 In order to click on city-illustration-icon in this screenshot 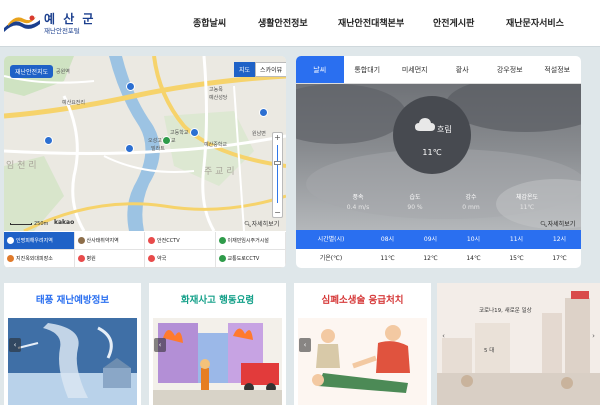, I will do `click(518, 344)`.